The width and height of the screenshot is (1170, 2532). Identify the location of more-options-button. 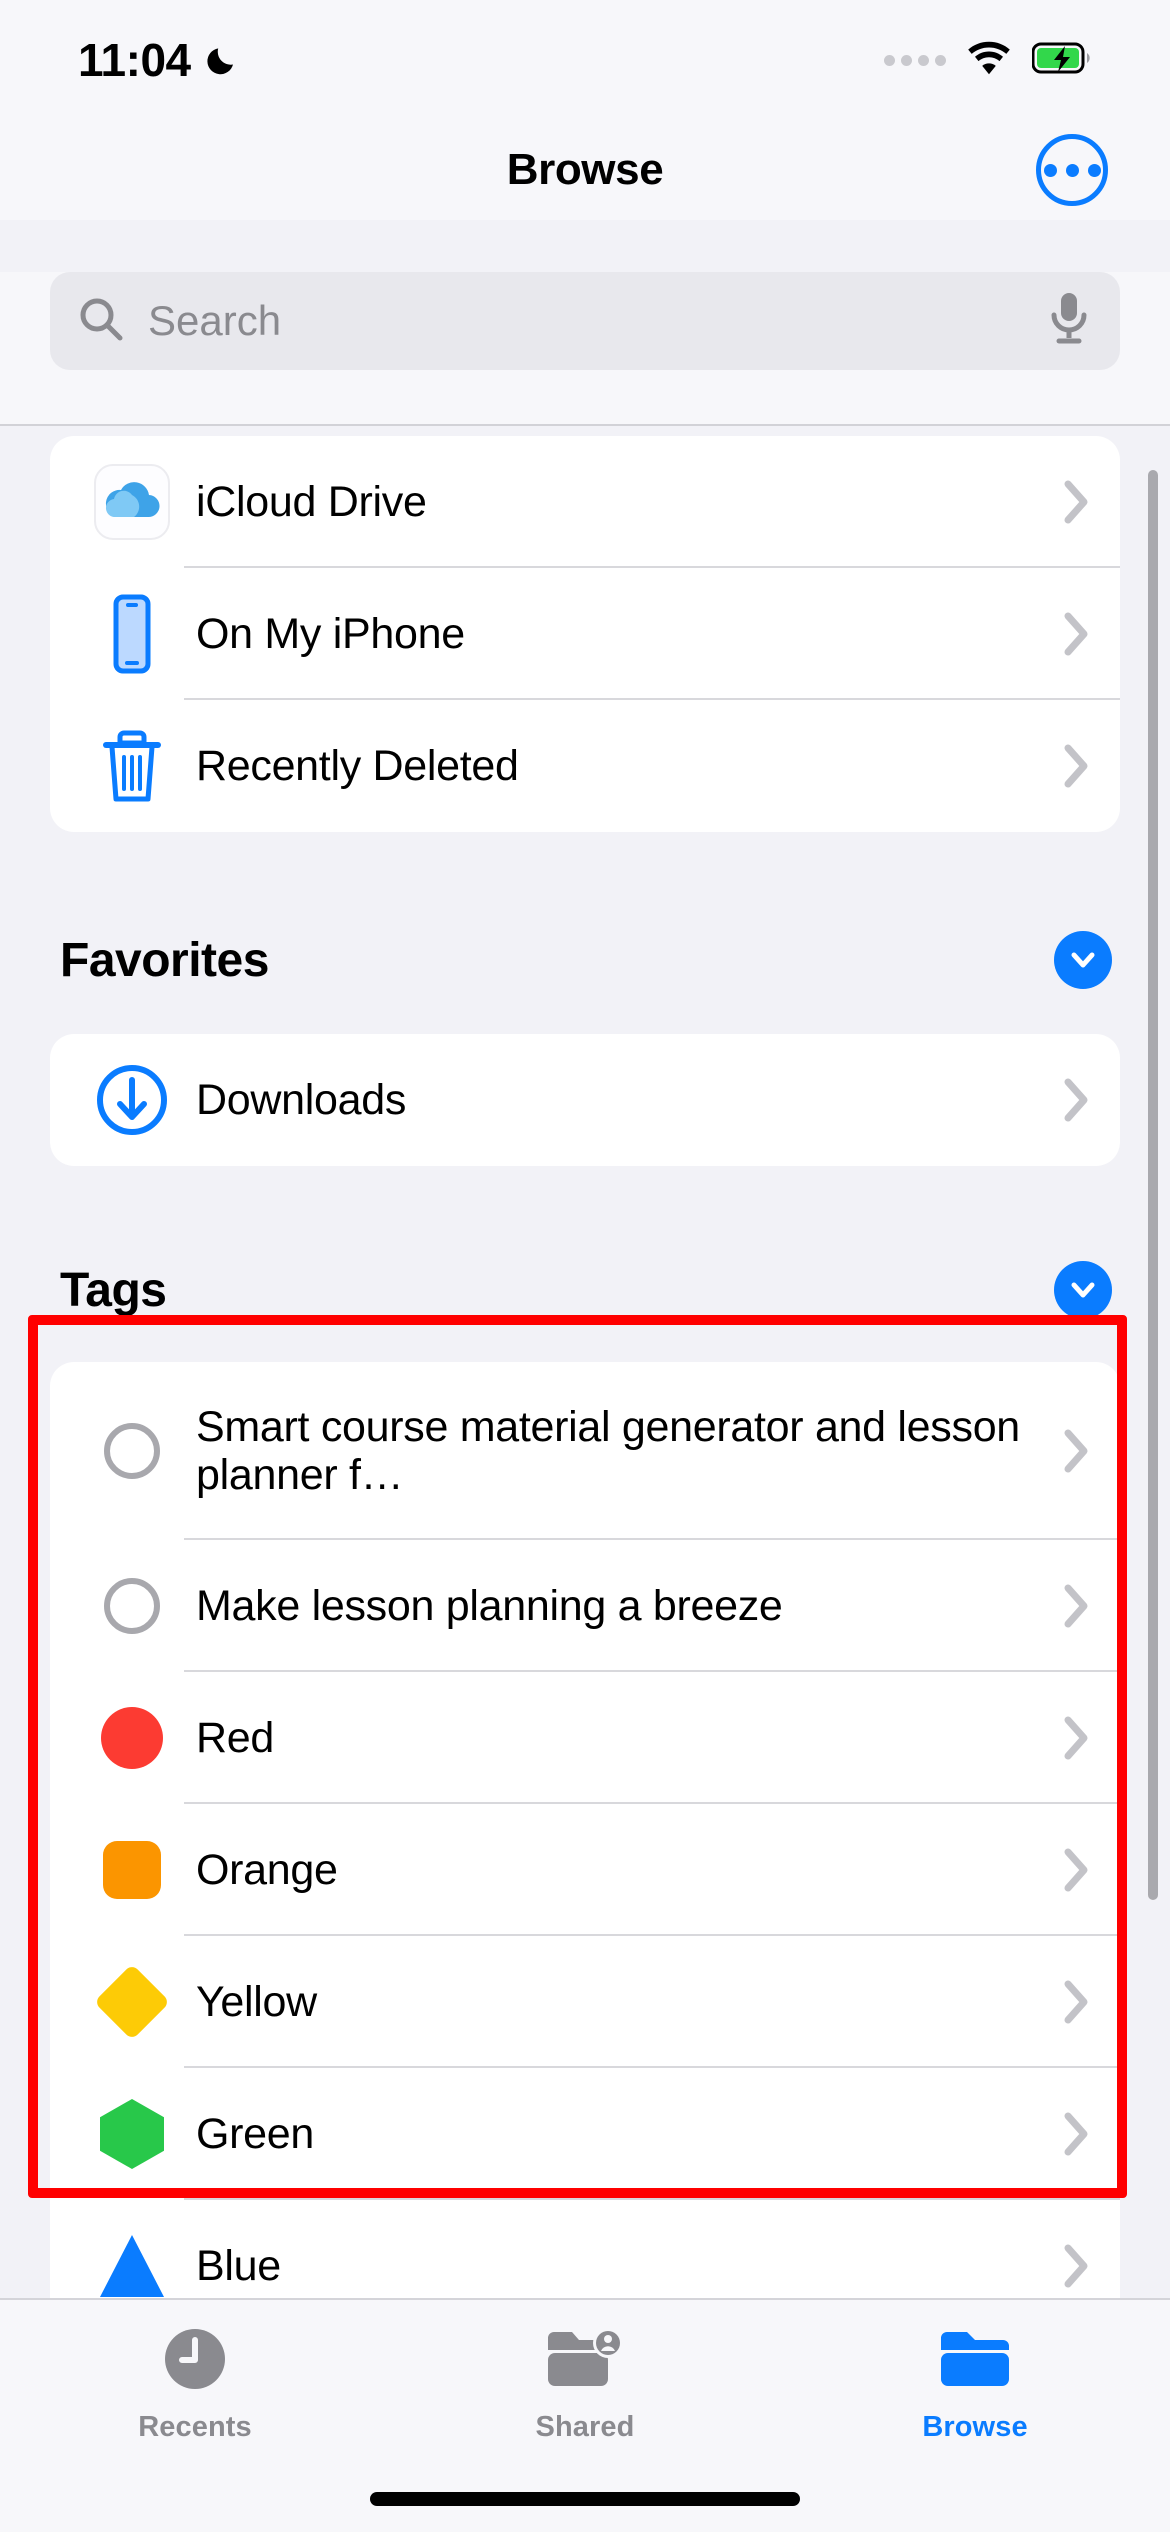
(1072, 170).